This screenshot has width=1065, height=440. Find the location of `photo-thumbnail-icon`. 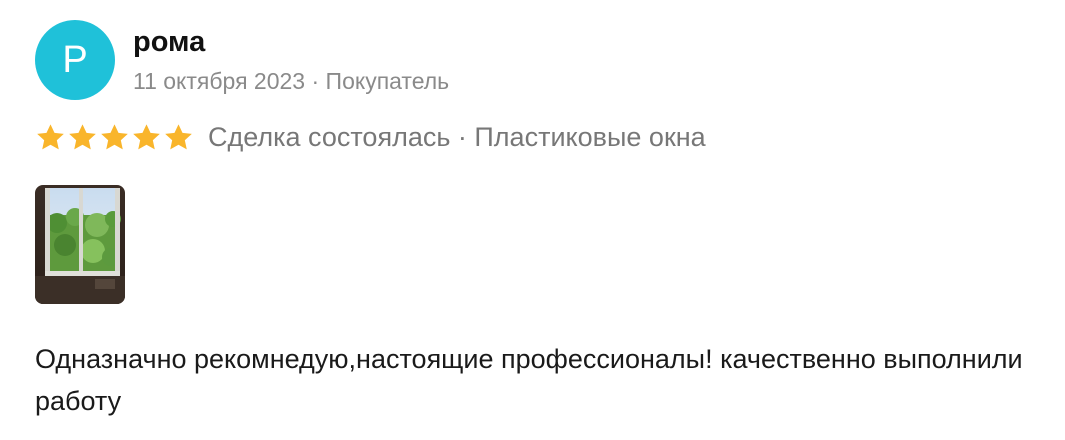

photo-thumbnail-icon is located at coordinates (80, 244).